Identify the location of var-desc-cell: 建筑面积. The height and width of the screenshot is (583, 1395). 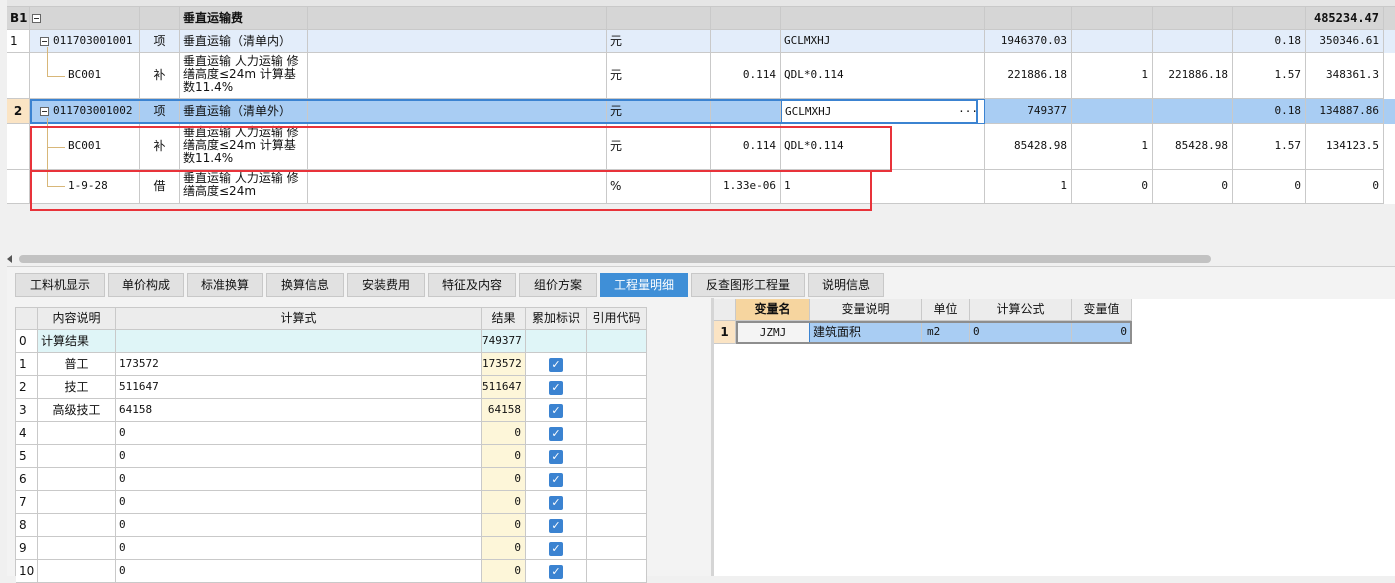
(866, 332).